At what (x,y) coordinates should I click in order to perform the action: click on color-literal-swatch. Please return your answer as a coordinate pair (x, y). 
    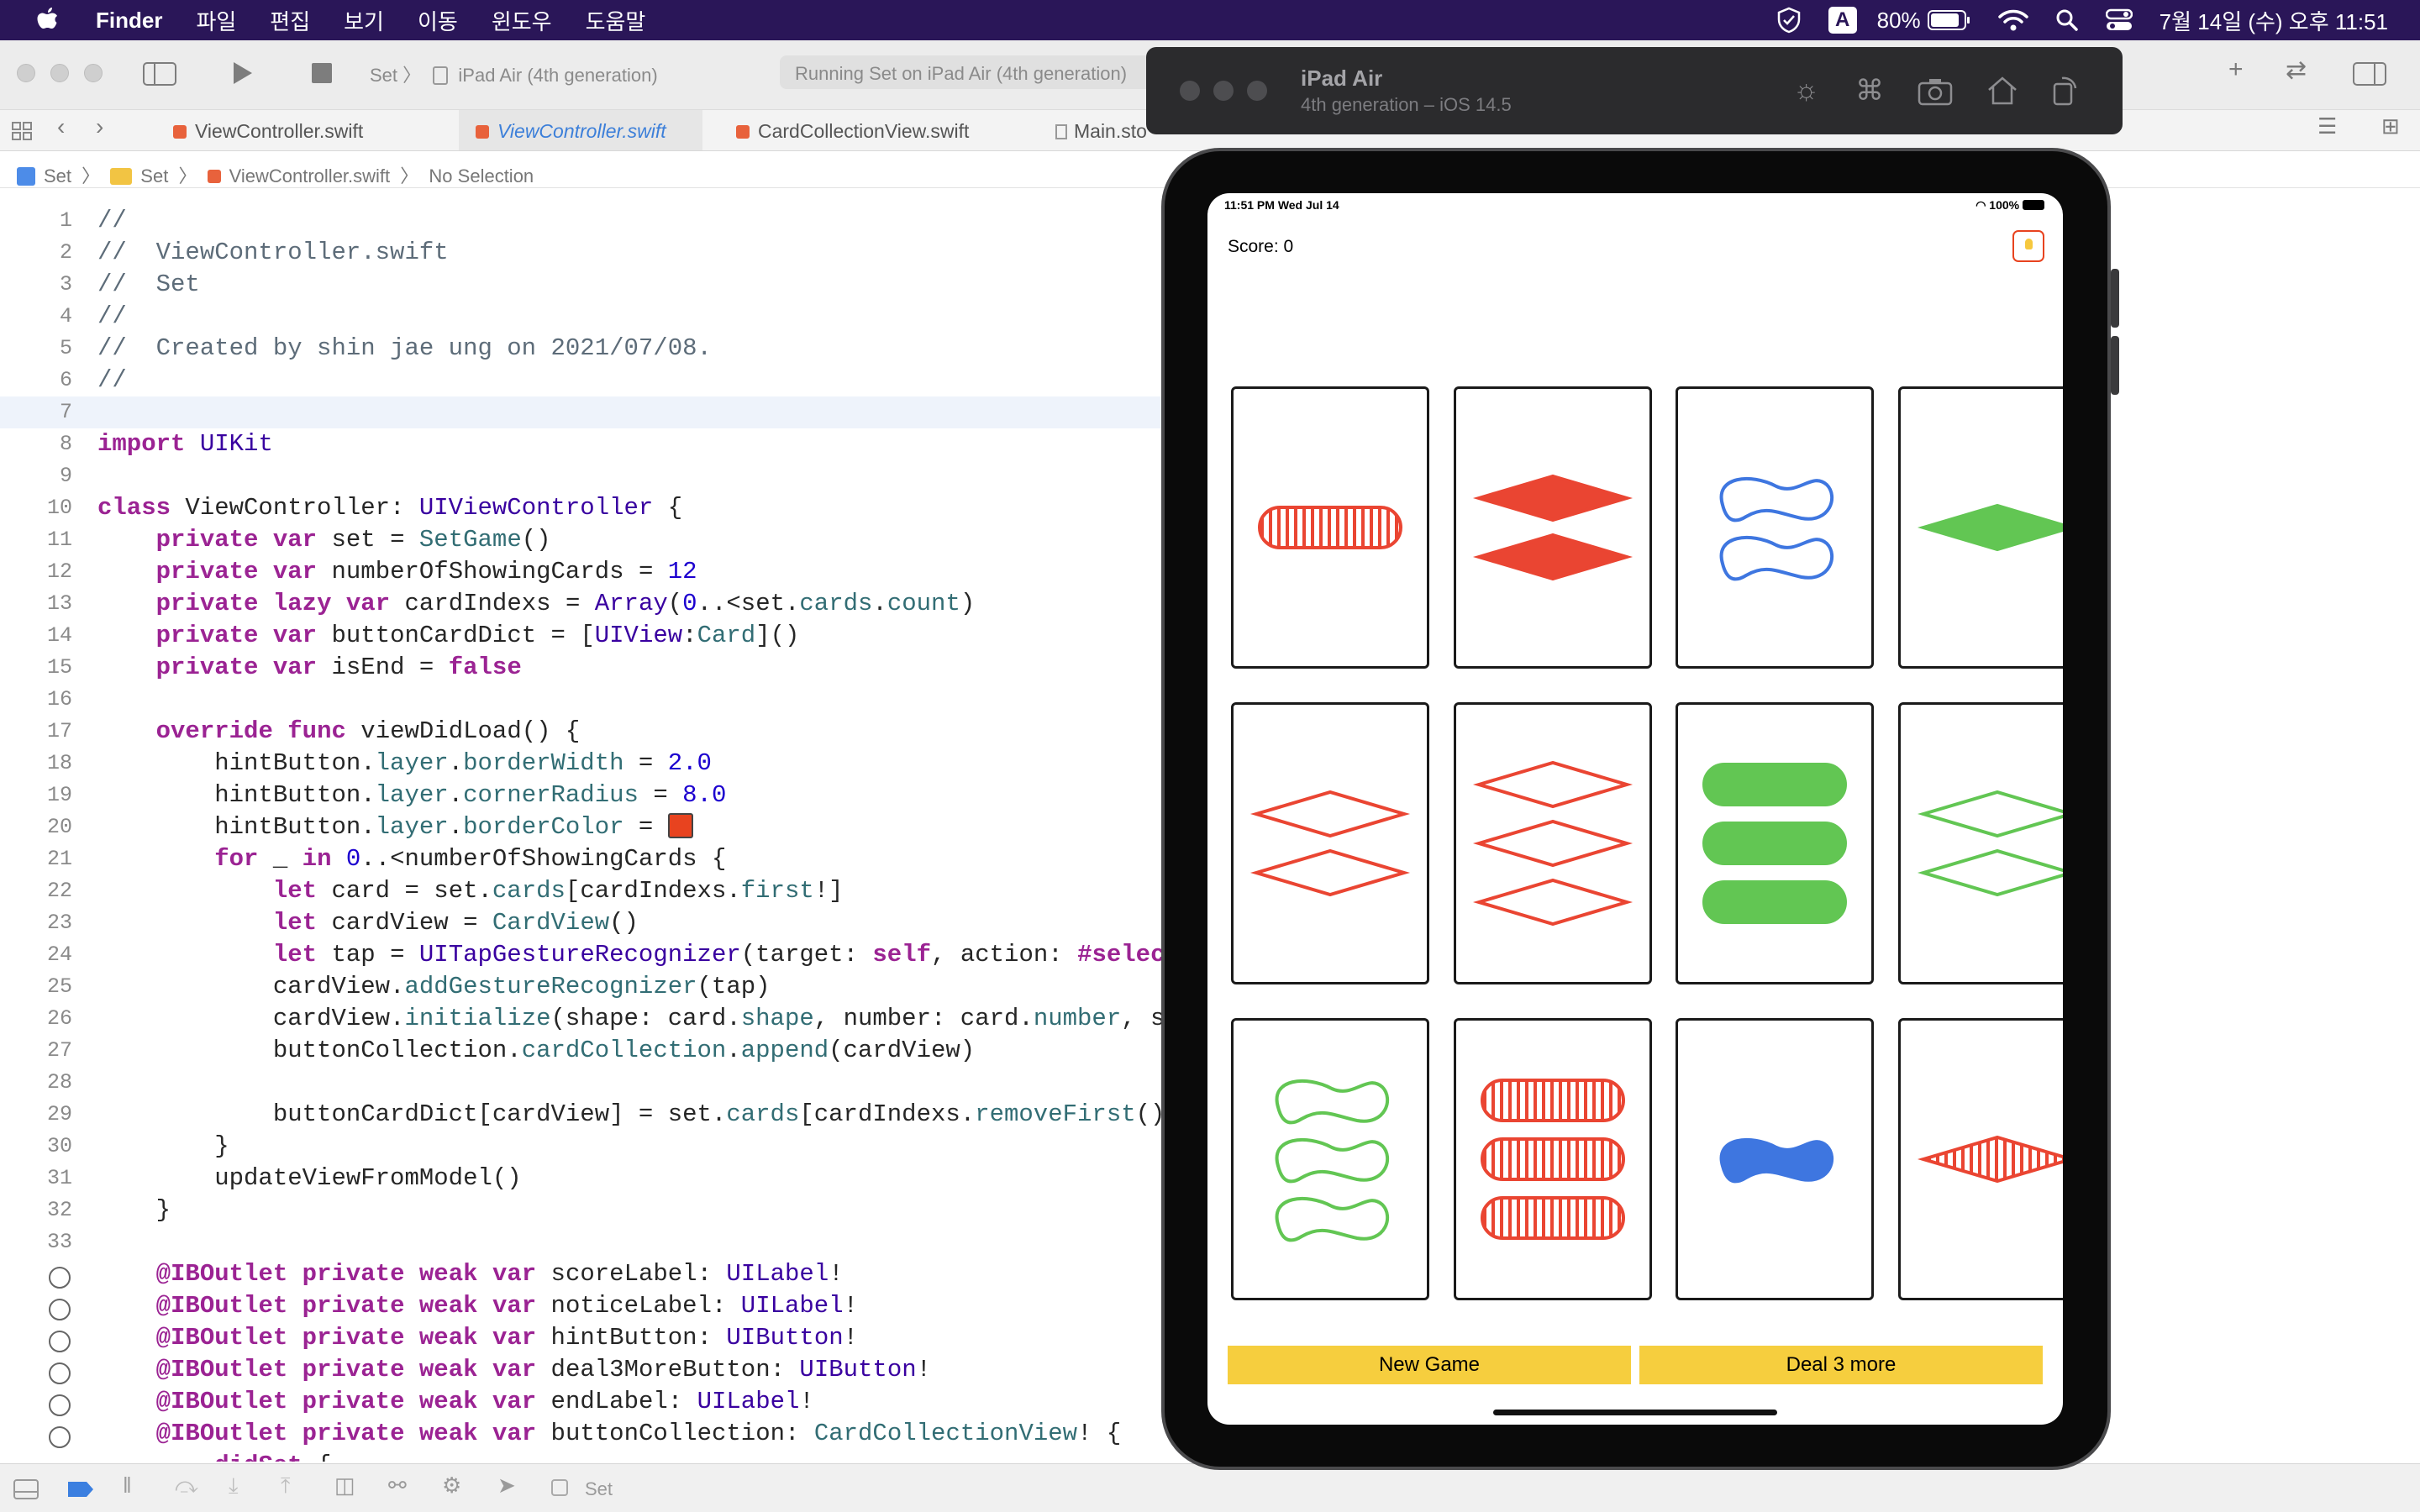
    Looking at the image, I should click on (680, 825).